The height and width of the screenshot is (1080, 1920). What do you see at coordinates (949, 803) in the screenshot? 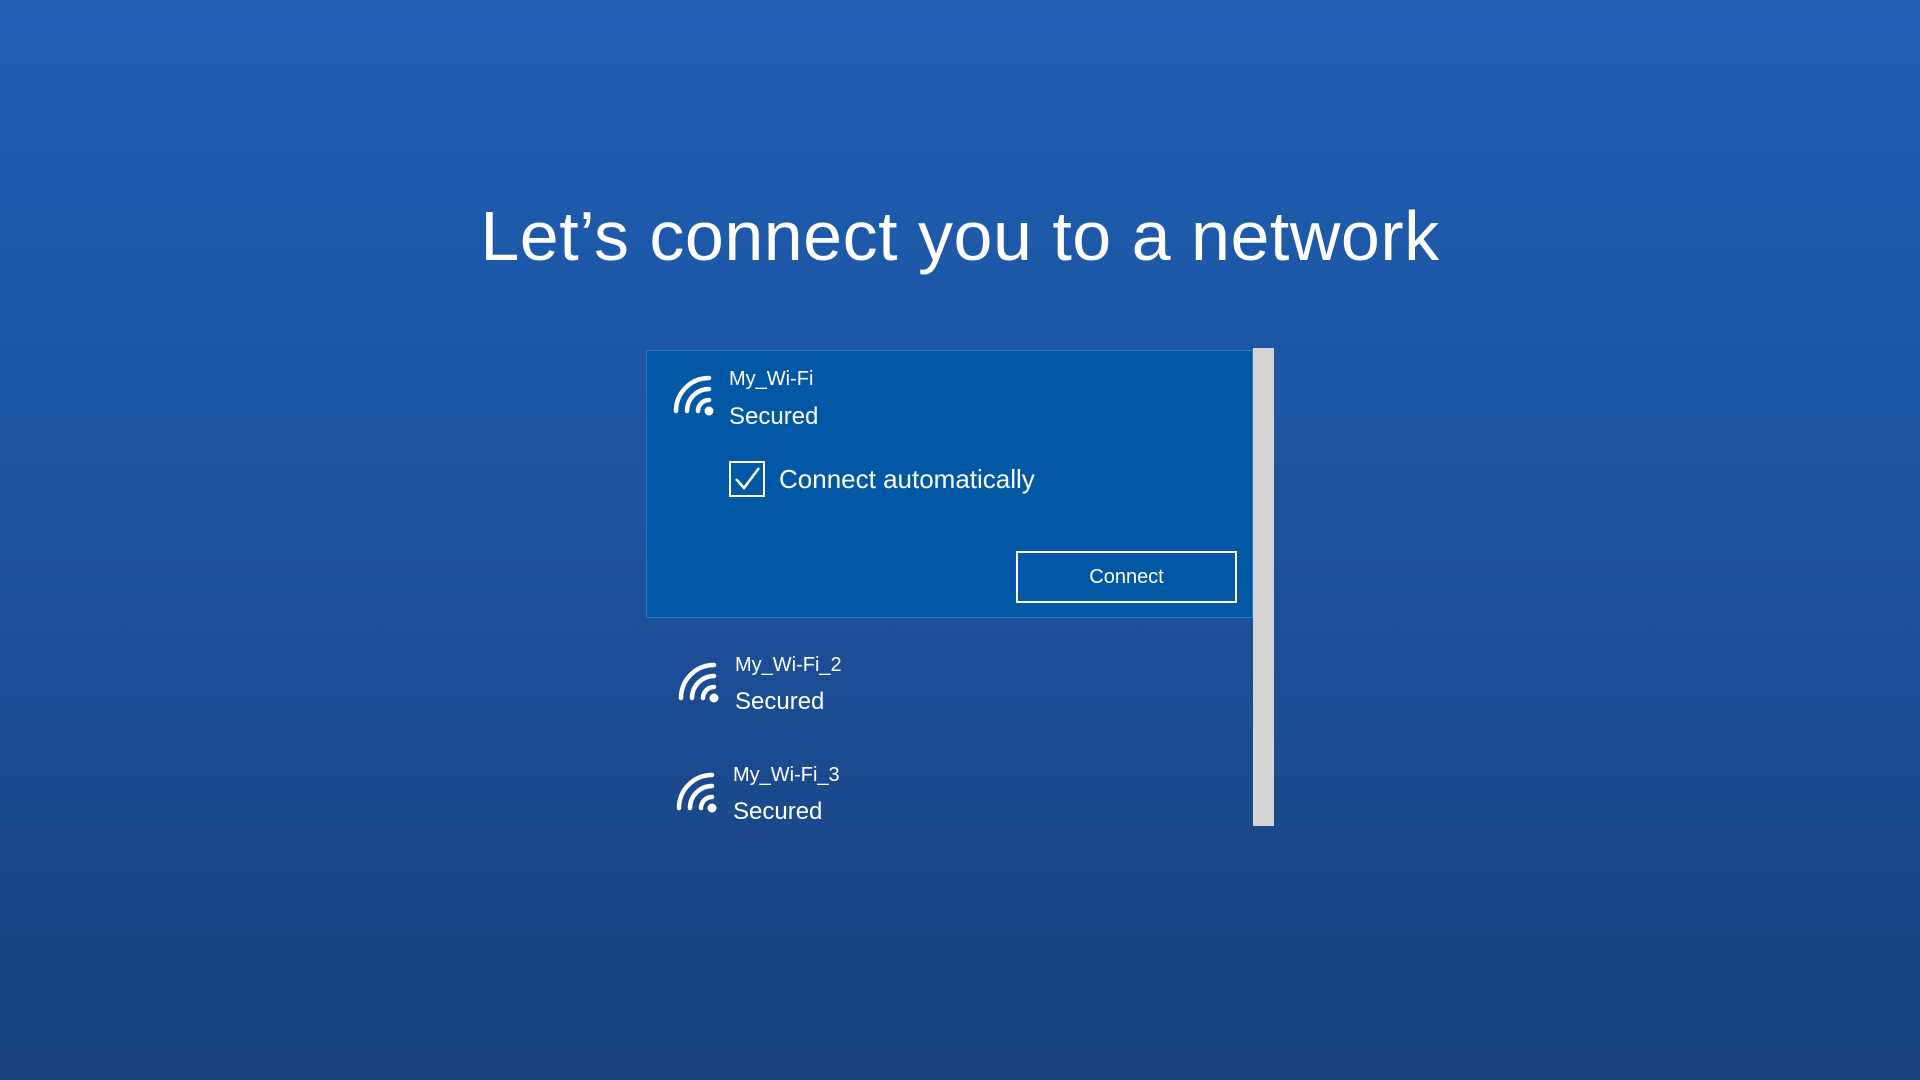
I see `network-item-my-wi-fi-3: My_Wi-Fi_3 Secured` at bounding box center [949, 803].